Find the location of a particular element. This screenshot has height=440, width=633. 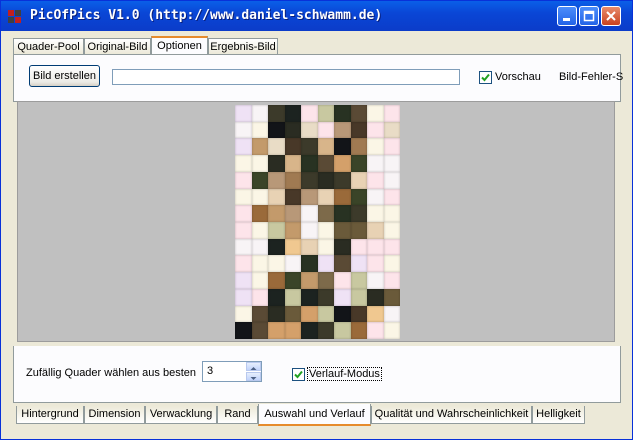

tab-rand: Rand is located at coordinates (237, 415).